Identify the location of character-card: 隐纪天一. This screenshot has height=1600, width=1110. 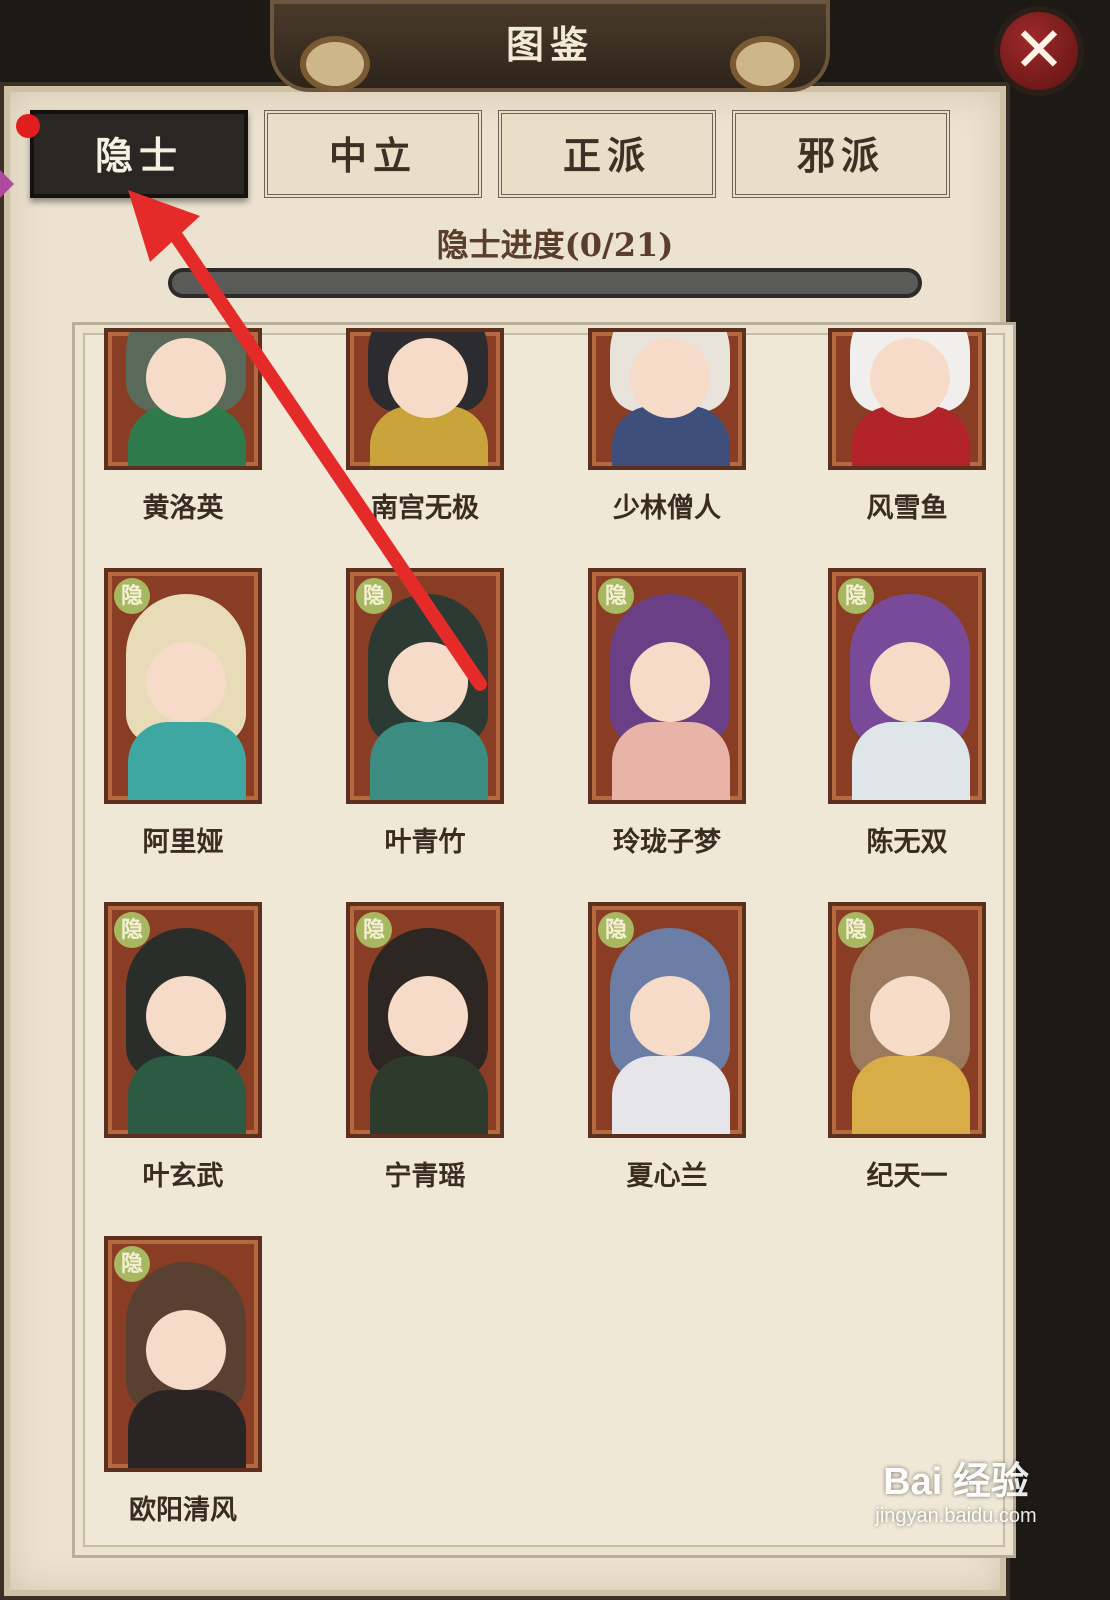
(907, 1047).